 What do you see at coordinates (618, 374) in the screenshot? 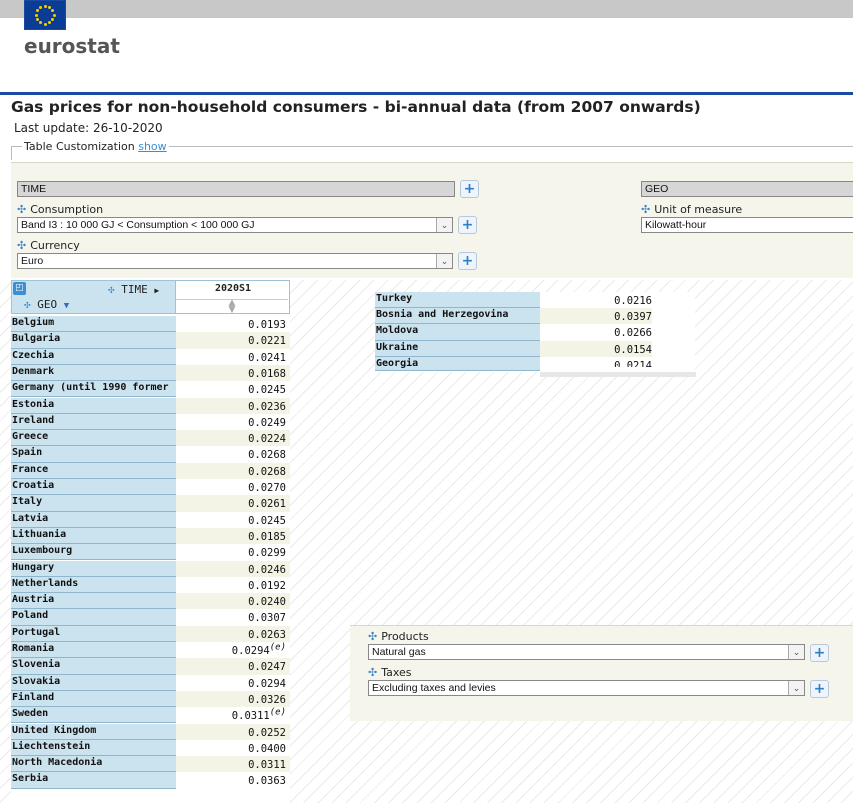
I see `right-table-scrollbar` at bounding box center [618, 374].